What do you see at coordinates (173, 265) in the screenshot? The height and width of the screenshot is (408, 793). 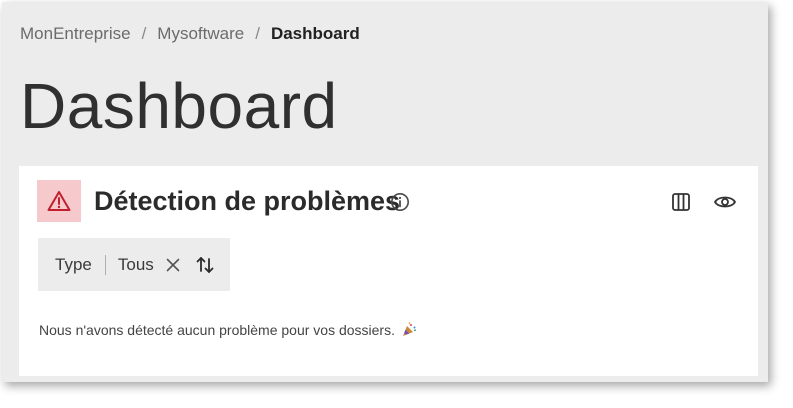 I see `close-icon` at bounding box center [173, 265].